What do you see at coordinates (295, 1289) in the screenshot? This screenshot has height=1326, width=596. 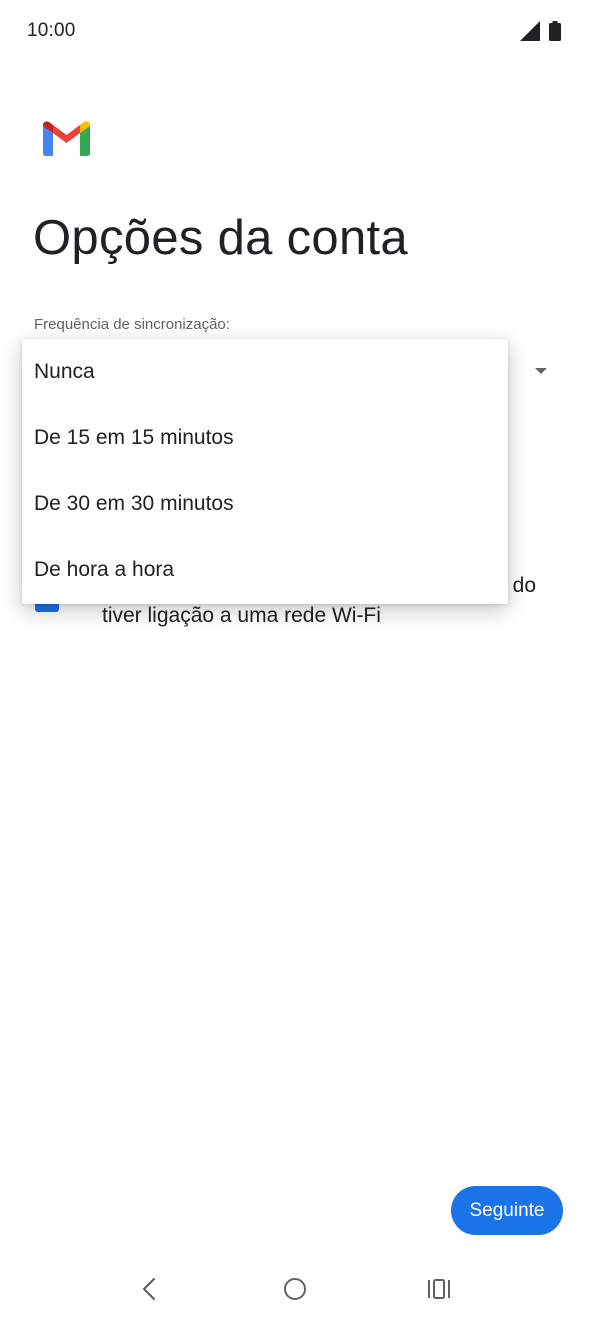 I see `home-icon` at bounding box center [295, 1289].